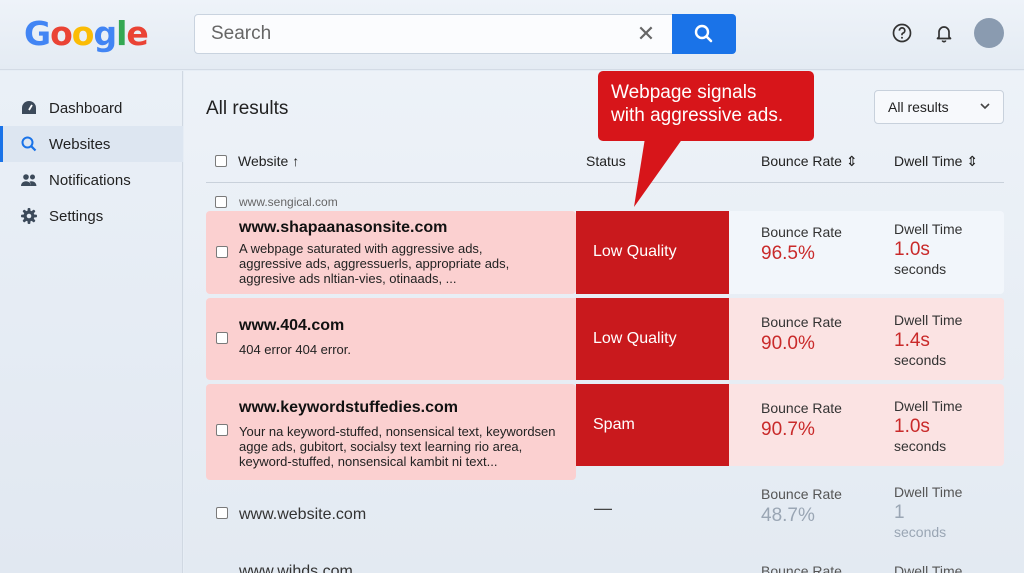 The image size is (1024, 573). I want to click on people-icon, so click(29, 180).